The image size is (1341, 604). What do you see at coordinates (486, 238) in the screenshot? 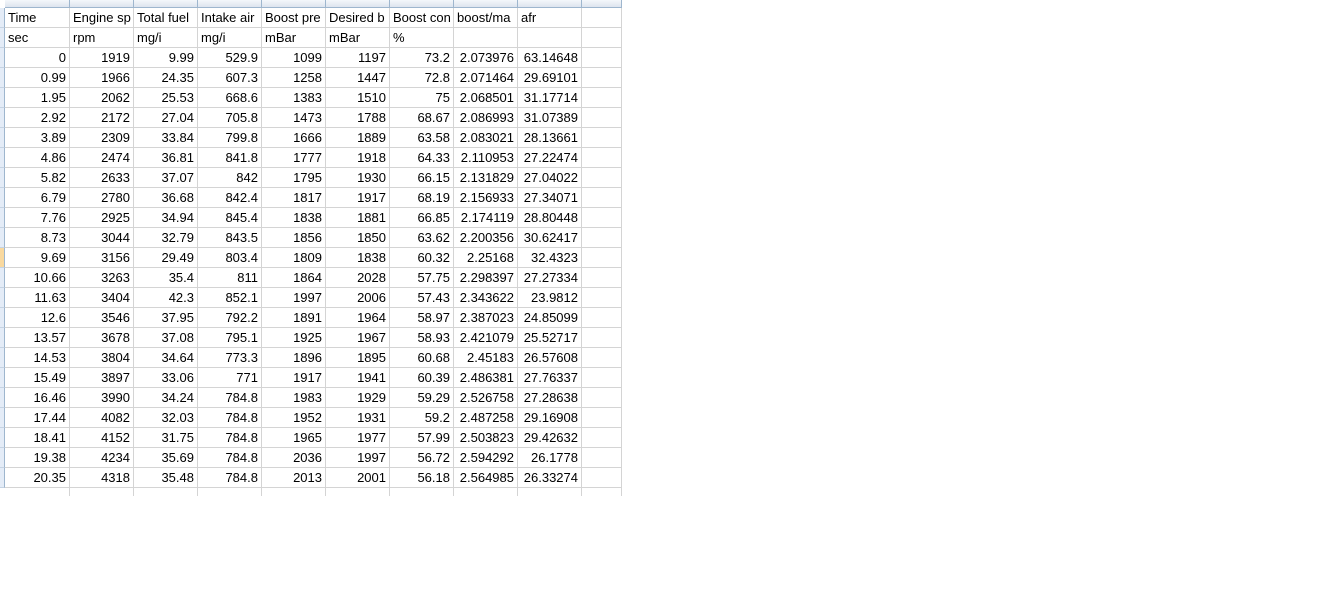
I see `data-cell: 2.200356` at bounding box center [486, 238].